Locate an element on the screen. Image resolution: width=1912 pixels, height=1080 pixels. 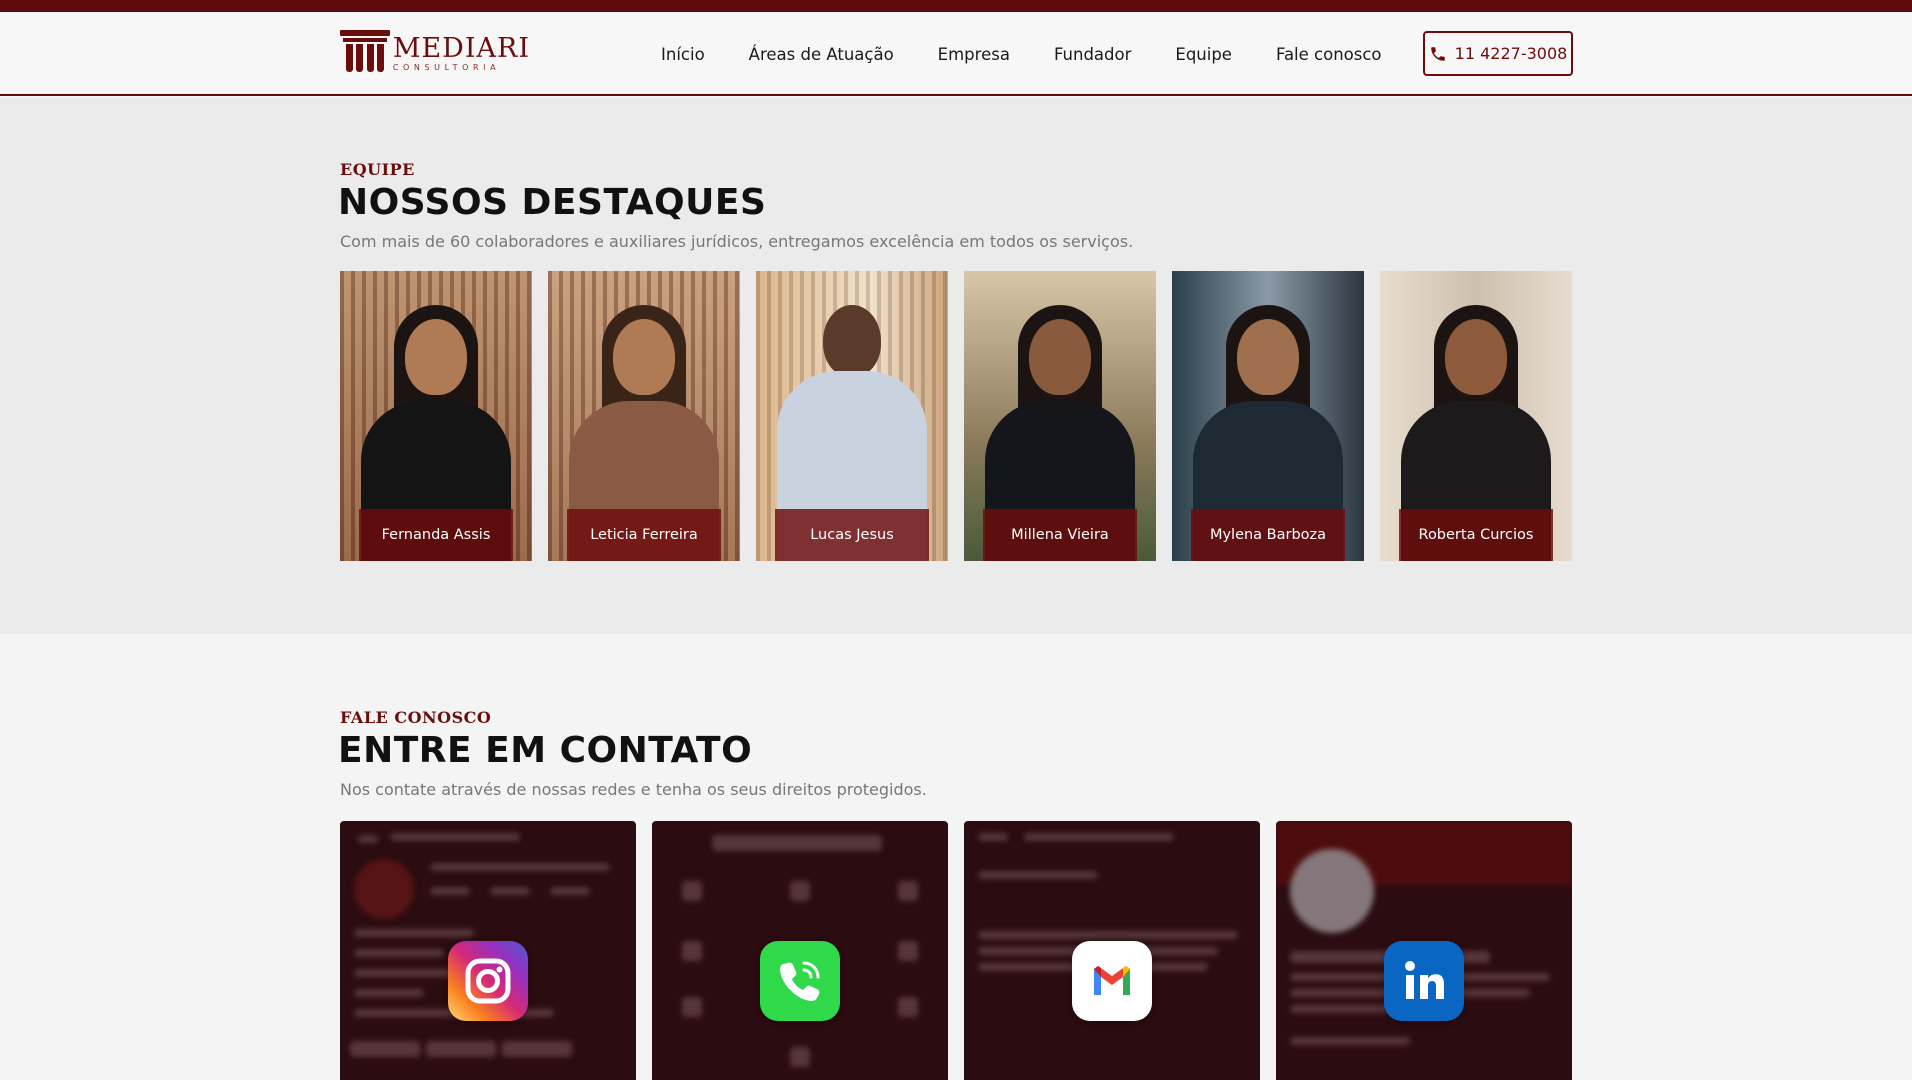
team-card: Millena Vieira is located at coordinates (1060, 416).